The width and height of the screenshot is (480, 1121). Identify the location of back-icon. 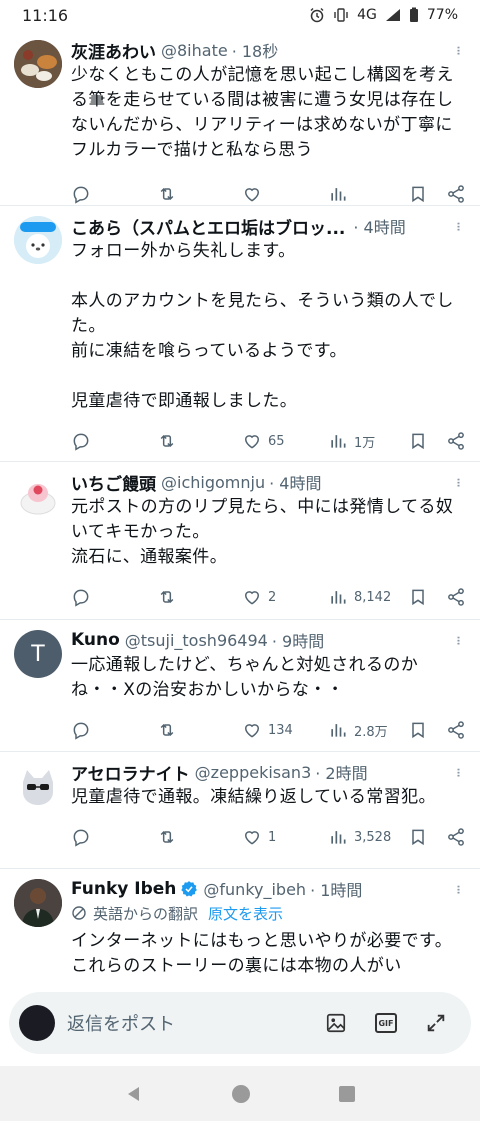
(134, 1094).